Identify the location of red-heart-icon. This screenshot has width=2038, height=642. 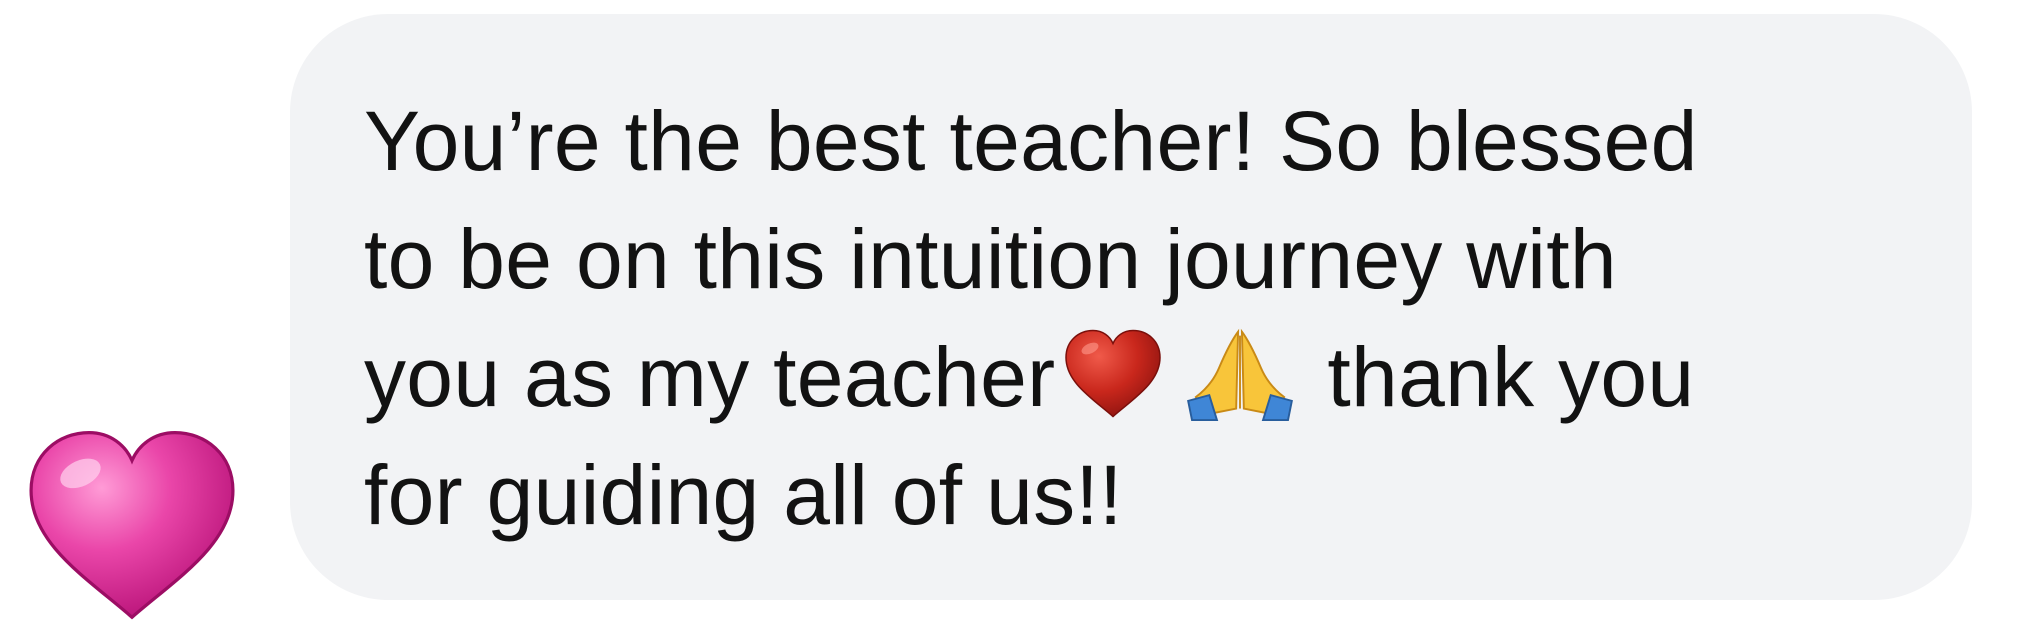
(1113, 374).